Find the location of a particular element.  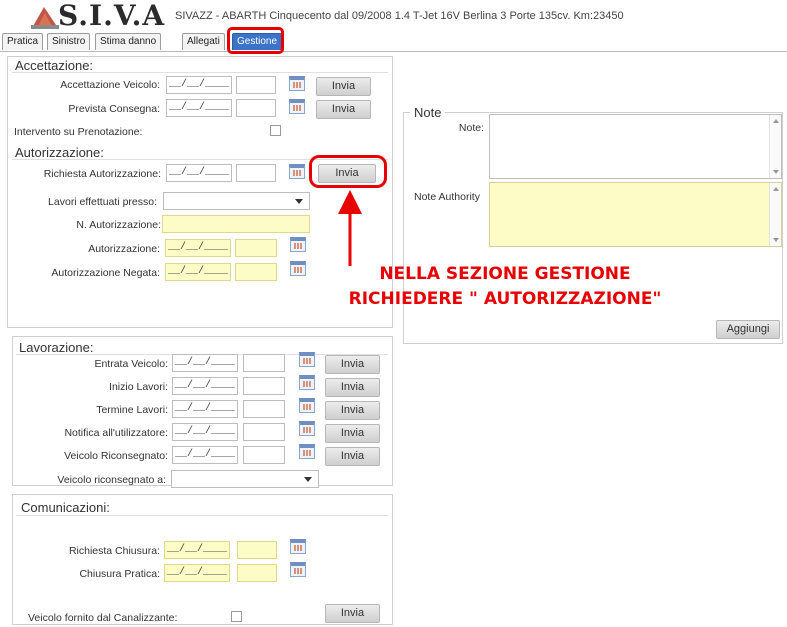

date-veicolo-riconsegnato: __/__/____ is located at coordinates (205, 455).